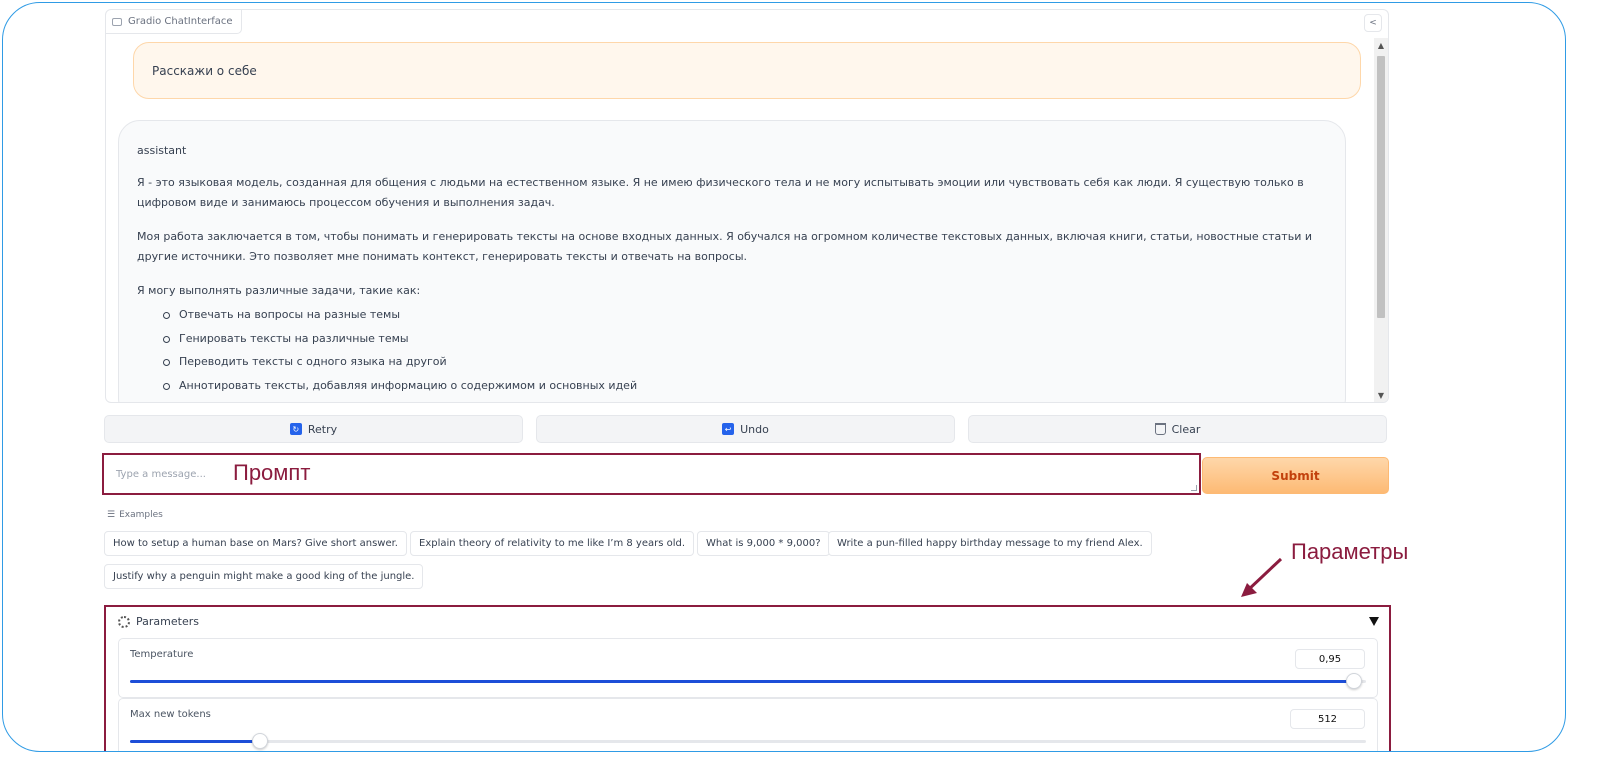 The width and height of the screenshot is (1600, 768). What do you see at coordinates (1381, 395) in the screenshot?
I see `scroll-down-icon: ▼` at bounding box center [1381, 395].